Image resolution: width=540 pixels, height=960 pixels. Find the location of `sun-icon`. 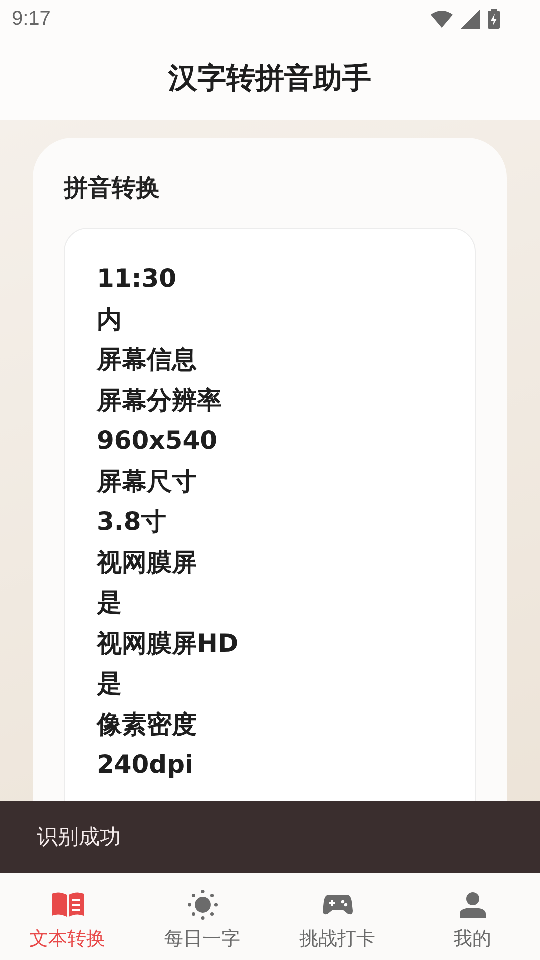

sun-icon is located at coordinates (203, 905).